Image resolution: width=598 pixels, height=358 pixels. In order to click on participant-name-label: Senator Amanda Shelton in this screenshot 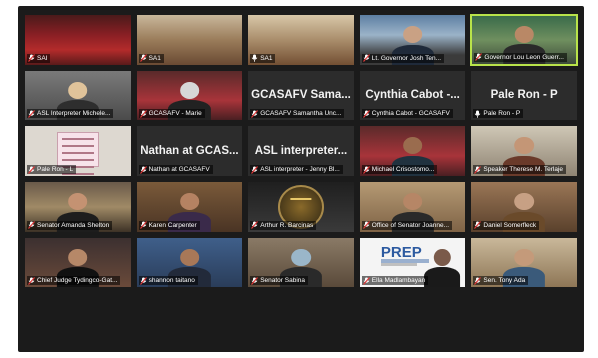, I will do `click(70, 225)`.